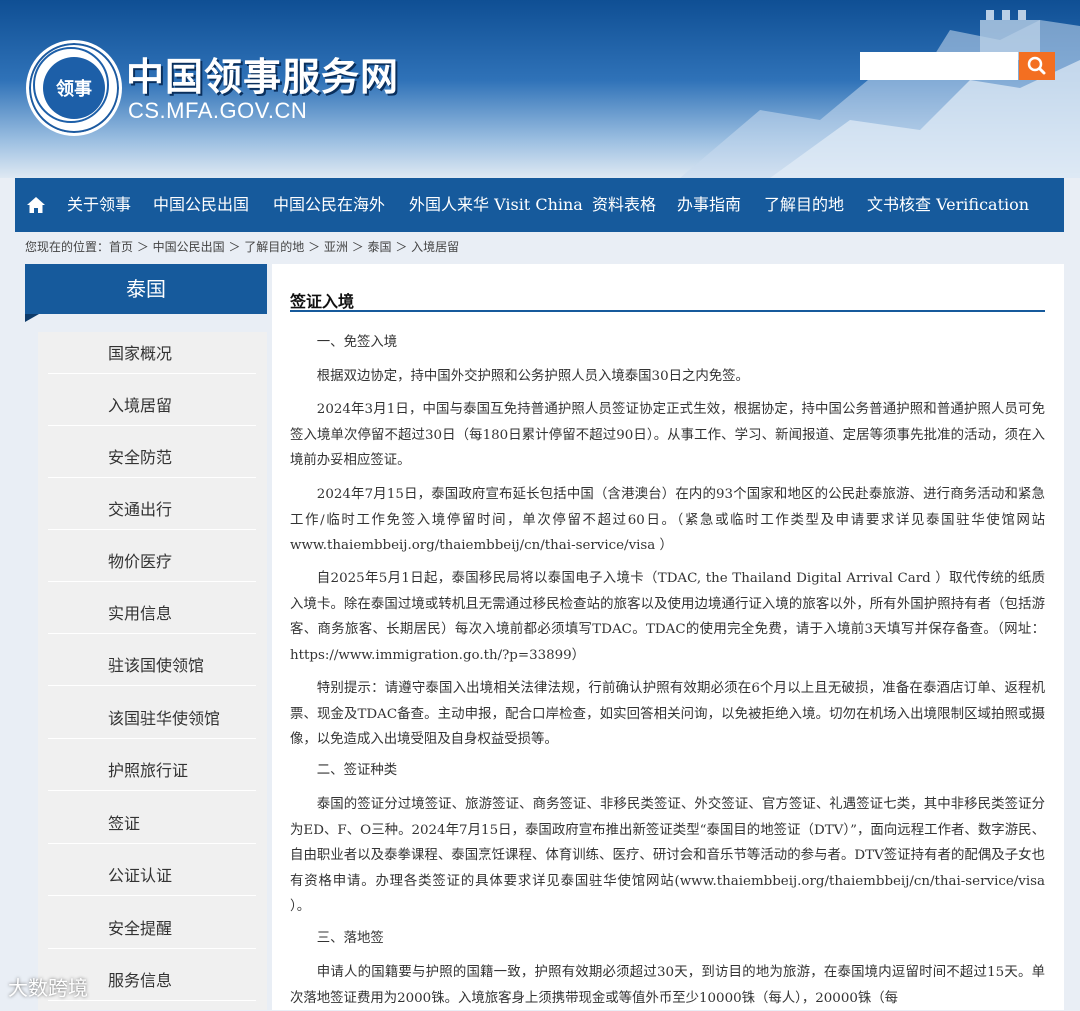  I want to click on site-url: CS.MFA.GOV.CN, so click(218, 110).